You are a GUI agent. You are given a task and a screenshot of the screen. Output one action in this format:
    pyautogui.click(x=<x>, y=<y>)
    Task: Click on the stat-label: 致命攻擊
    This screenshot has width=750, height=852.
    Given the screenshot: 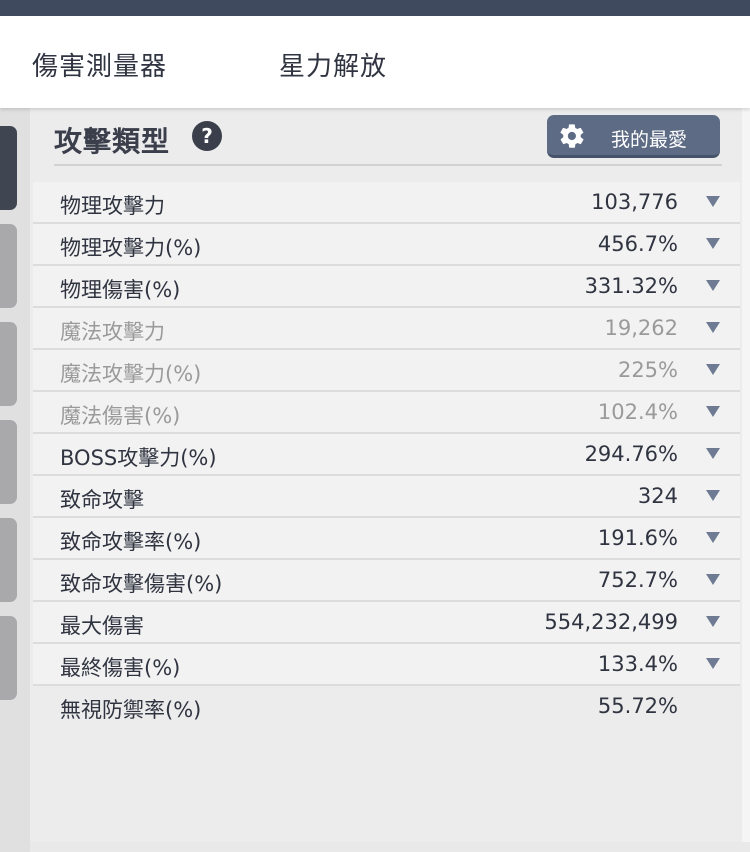 What is the action you would take?
    pyautogui.click(x=102, y=500)
    